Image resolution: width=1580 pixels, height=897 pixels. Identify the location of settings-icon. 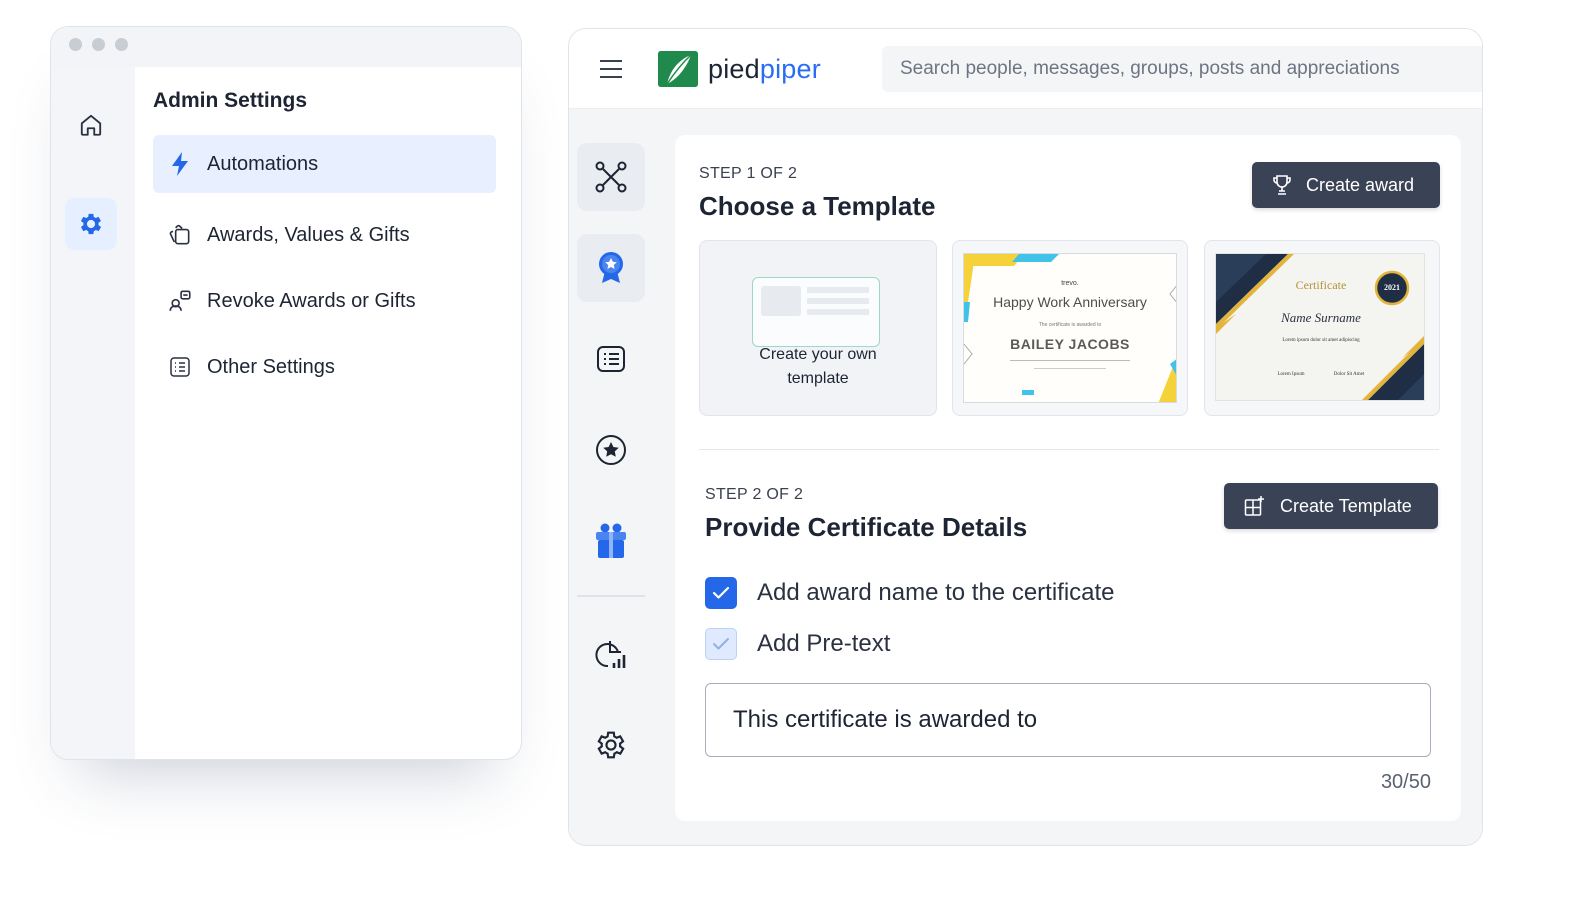
(611, 745).